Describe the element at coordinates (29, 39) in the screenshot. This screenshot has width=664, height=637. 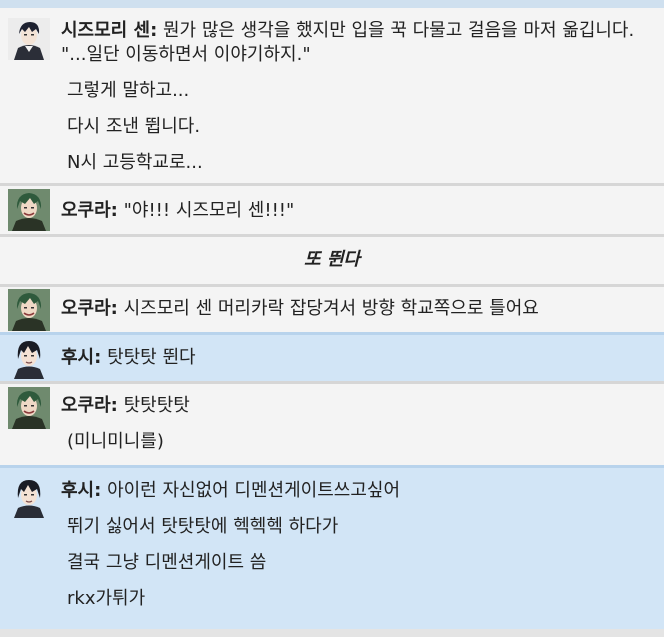
I see `shizumori-avatar` at that location.